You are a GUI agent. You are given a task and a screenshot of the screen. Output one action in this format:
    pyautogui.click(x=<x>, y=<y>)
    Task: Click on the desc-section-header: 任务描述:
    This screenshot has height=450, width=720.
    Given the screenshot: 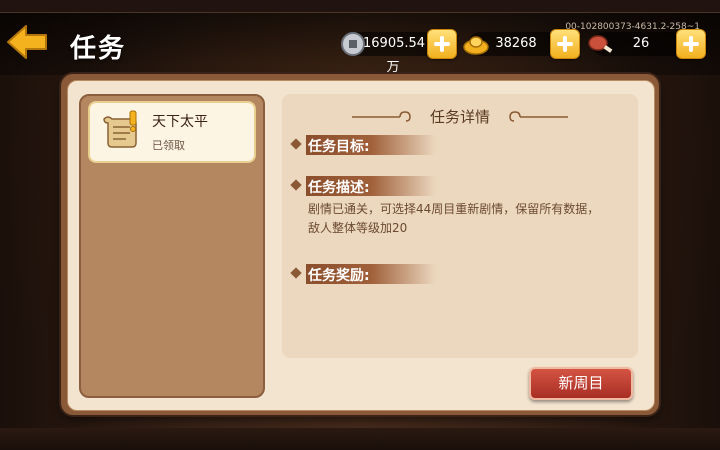 What is the action you would take?
    pyautogui.click(x=365, y=186)
    